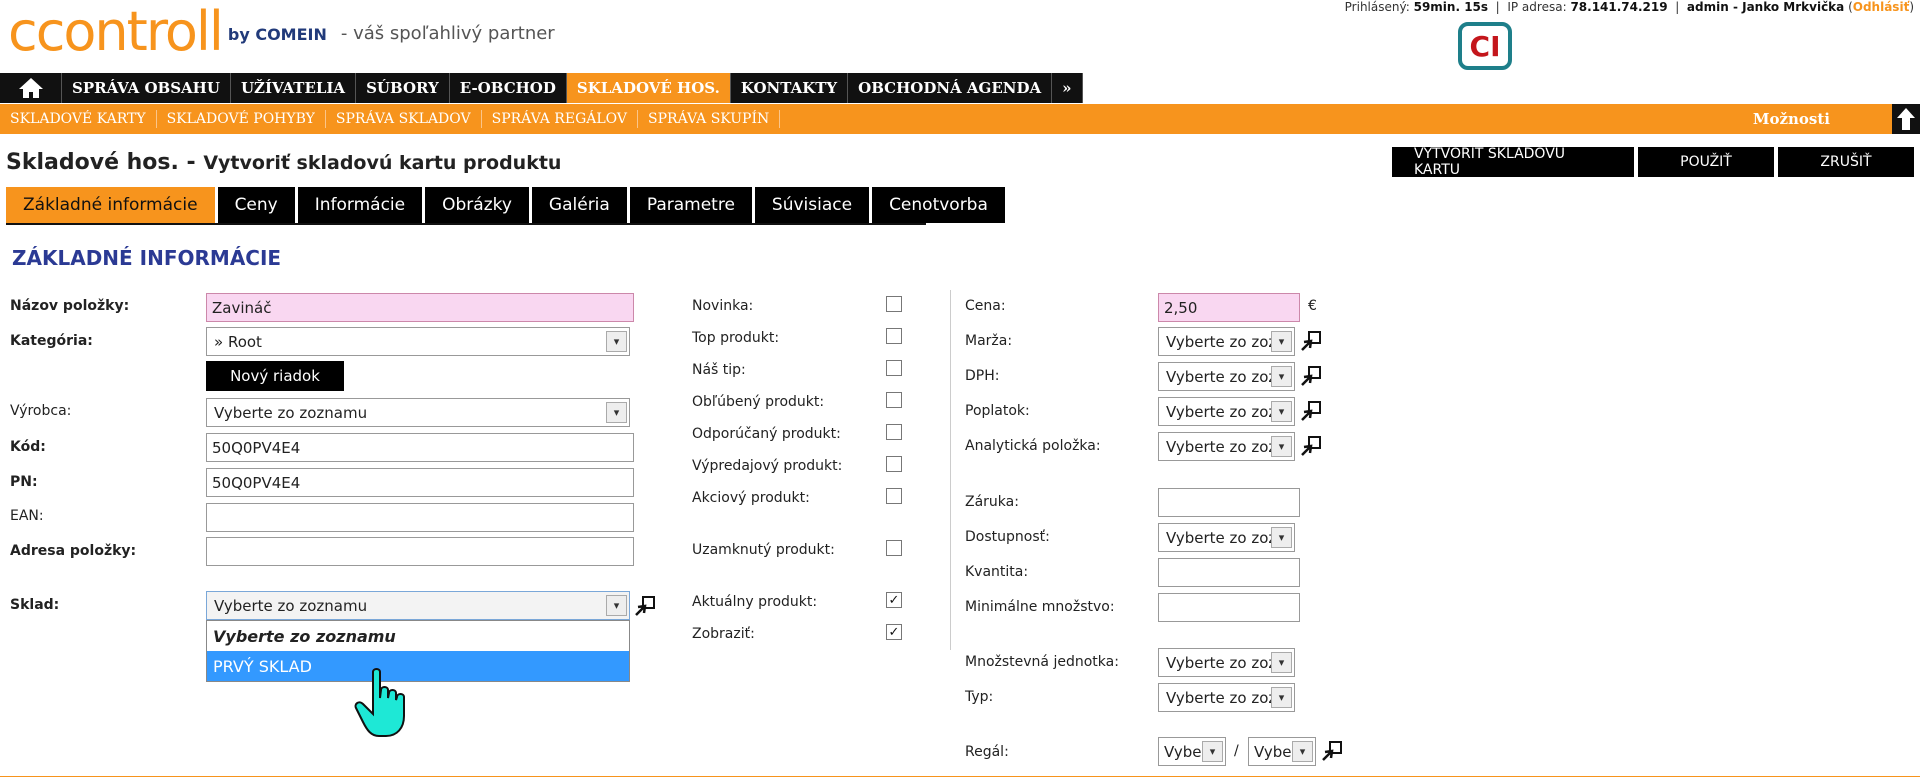 The height and width of the screenshot is (777, 1920). I want to click on shelf-select-1: Vybe ▾, so click(1192, 751).